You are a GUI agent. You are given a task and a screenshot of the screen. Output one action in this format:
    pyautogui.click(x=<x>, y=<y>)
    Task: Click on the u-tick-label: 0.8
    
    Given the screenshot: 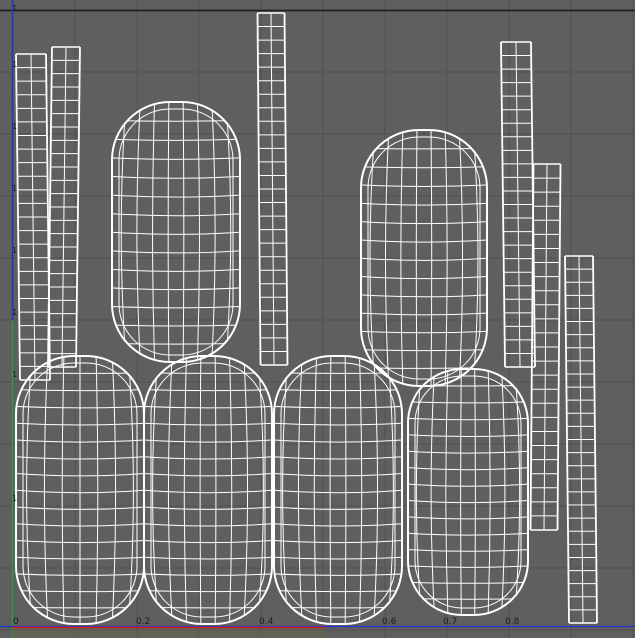 What is the action you would take?
    pyautogui.click(x=512, y=622)
    